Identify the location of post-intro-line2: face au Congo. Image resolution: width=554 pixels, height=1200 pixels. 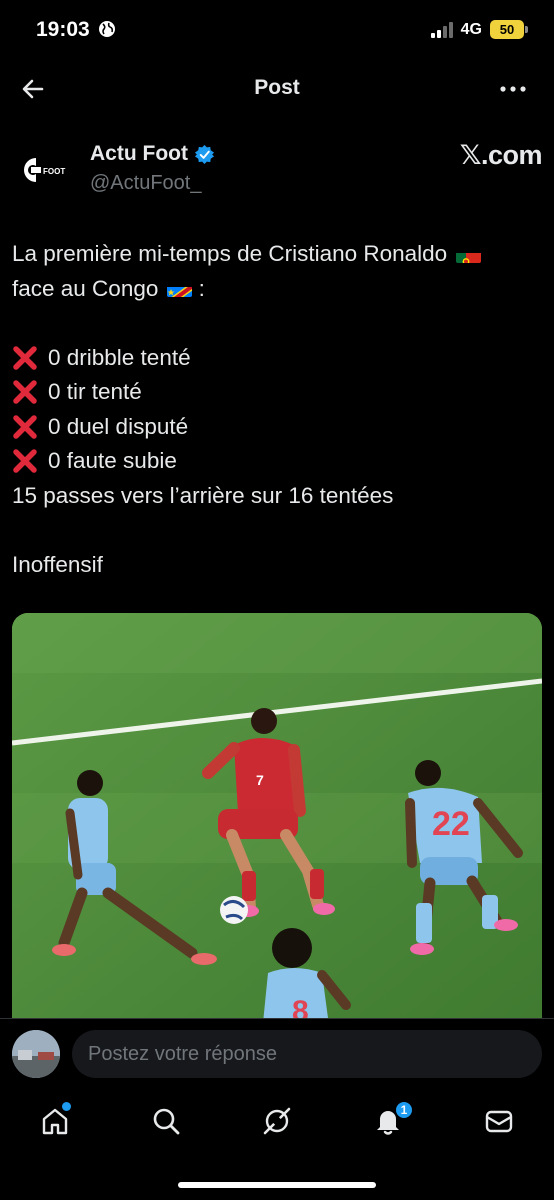
(85, 288).